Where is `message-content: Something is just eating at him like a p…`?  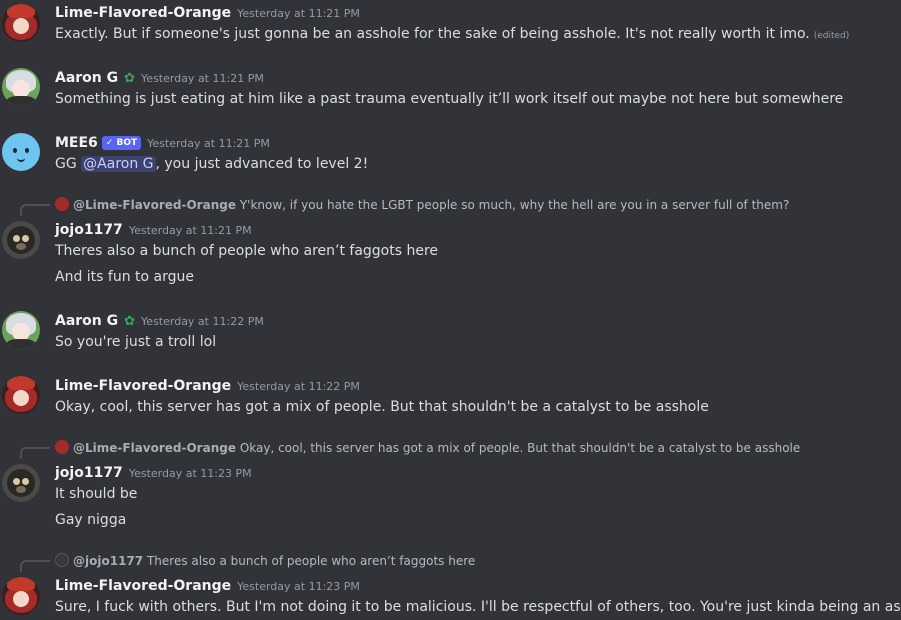
message-content: Something is just eating at him like a p… is located at coordinates (449, 99).